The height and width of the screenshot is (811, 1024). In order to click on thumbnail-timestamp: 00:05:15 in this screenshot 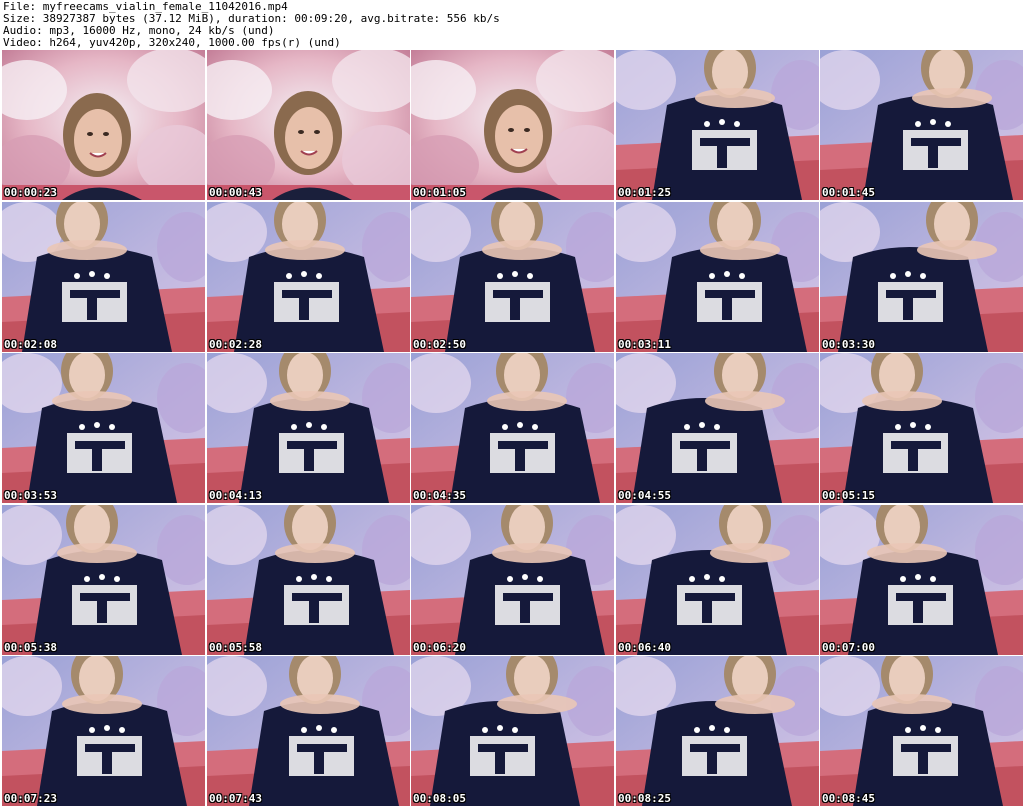, I will do `click(848, 495)`.